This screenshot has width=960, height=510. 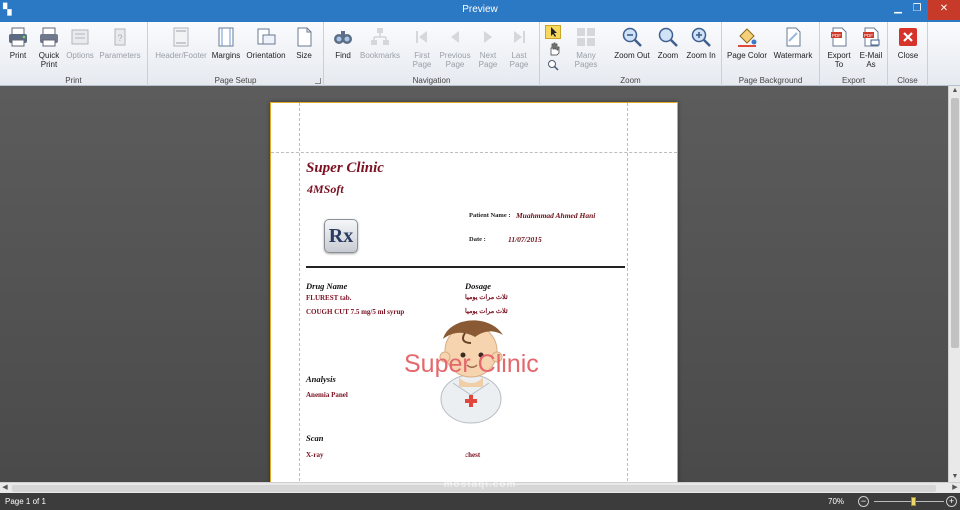 I want to click on quick-print-button: Quick Print, so click(x=49, y=49).